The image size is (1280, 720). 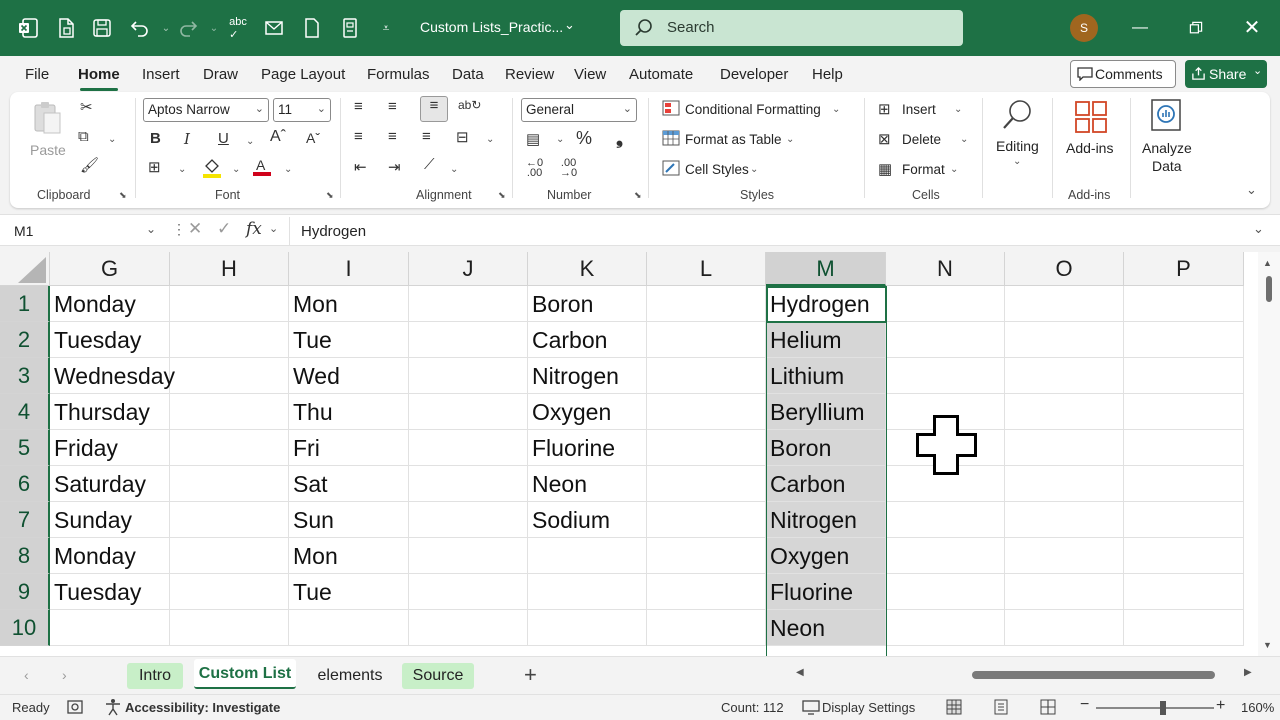 I want to click on alignment-launcher-icon: ⬊, so click(x=502, y=195).